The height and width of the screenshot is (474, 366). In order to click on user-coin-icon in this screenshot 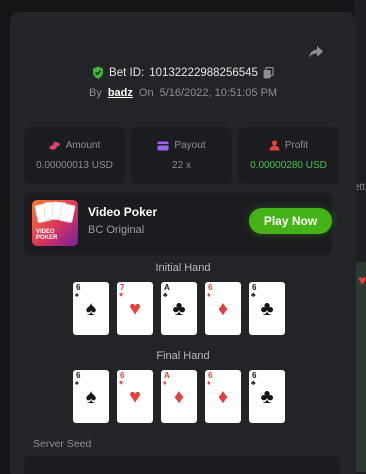, I will do `click(274, 145)`.